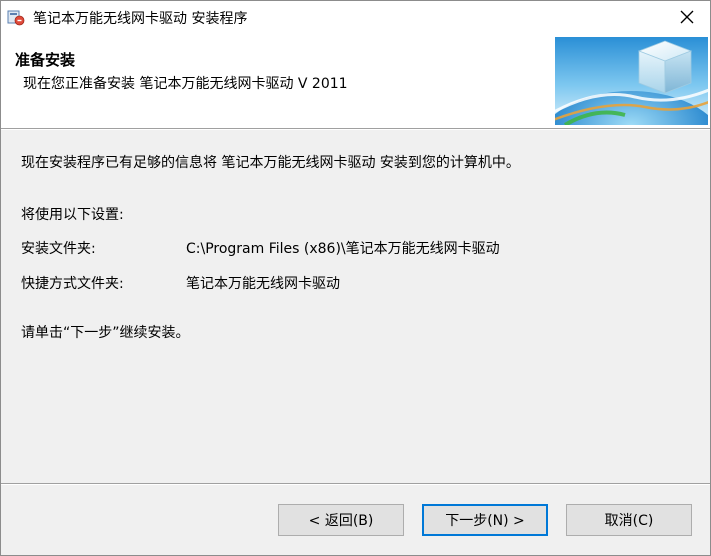  What do you see at coordinates (45, 60) in the screenshot?
I see `page-title: 准备安装` at bounding box center [45, 60].